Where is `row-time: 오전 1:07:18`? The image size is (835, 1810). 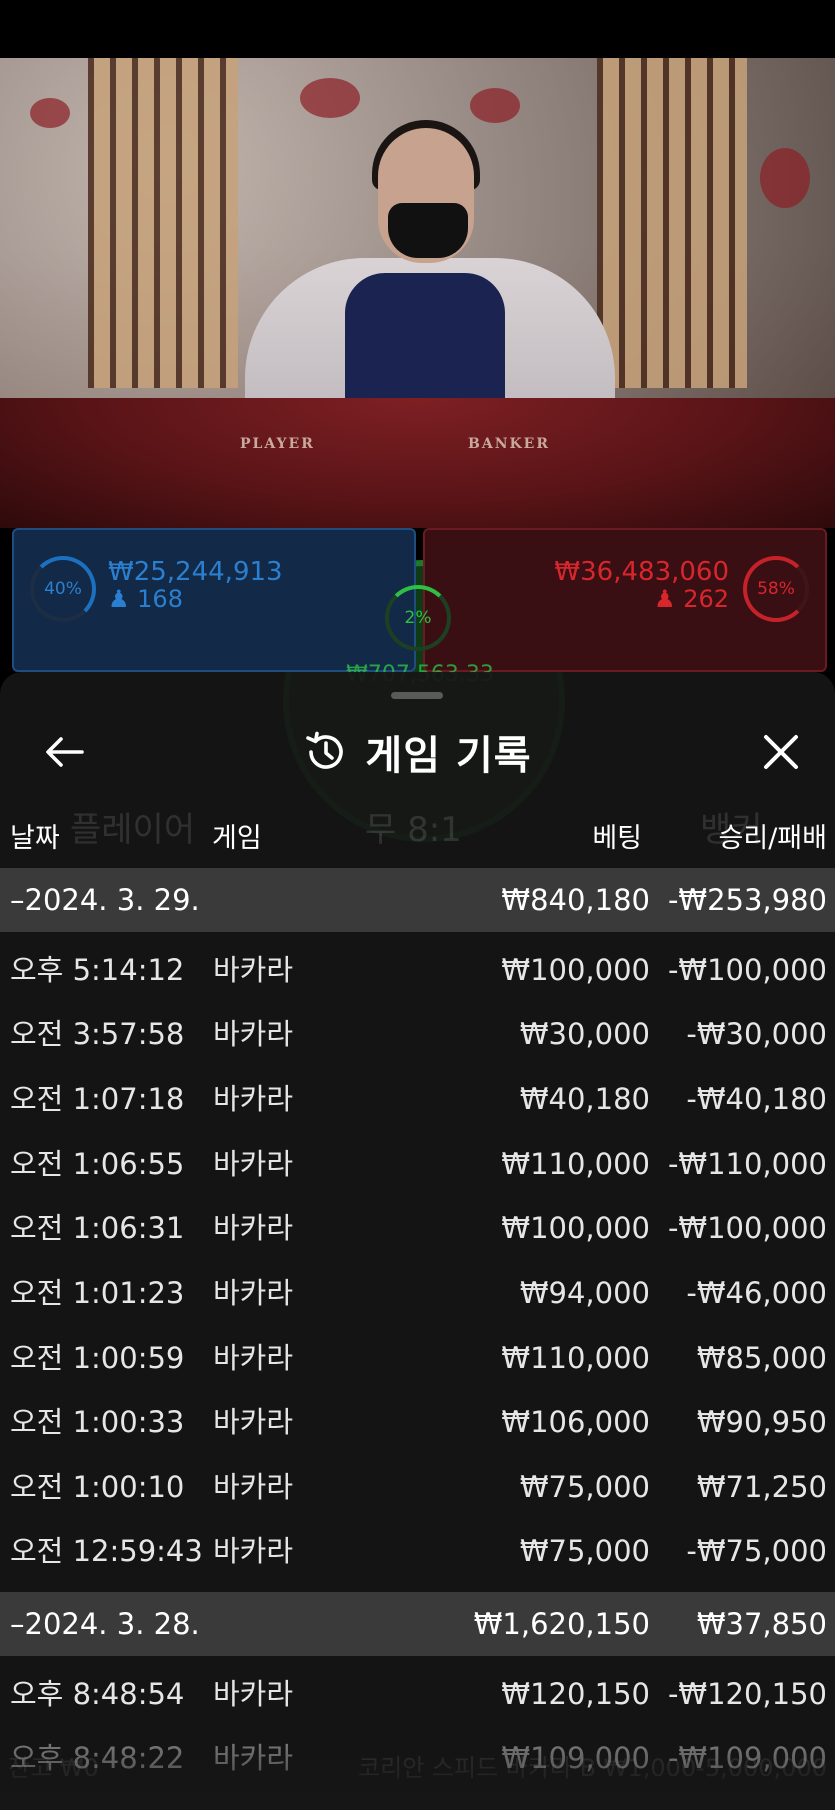 row-time: 오전 1:07:18 is located at coordinates (97, 1099).